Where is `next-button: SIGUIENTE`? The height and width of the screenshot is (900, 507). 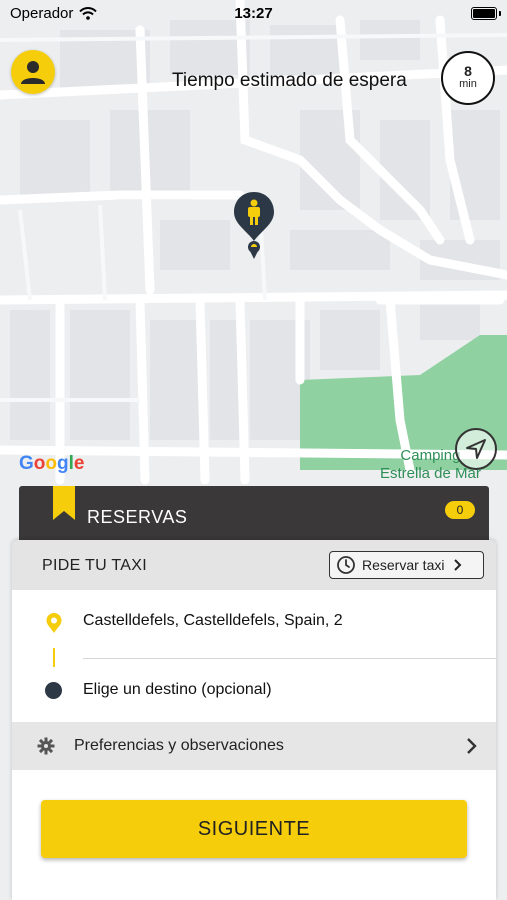 next-button: SIGUIENTE is located at coordinates (254, 829).